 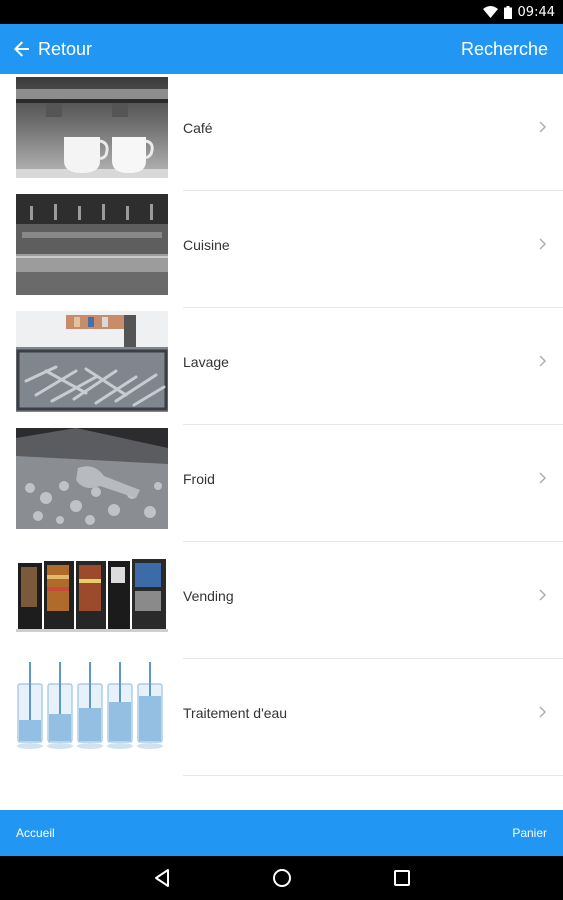 What do you see at coordinates (235, 712) in the screenshot?
I see `list-item-label: Traitement d'eau` at bounding box center [235, 712].